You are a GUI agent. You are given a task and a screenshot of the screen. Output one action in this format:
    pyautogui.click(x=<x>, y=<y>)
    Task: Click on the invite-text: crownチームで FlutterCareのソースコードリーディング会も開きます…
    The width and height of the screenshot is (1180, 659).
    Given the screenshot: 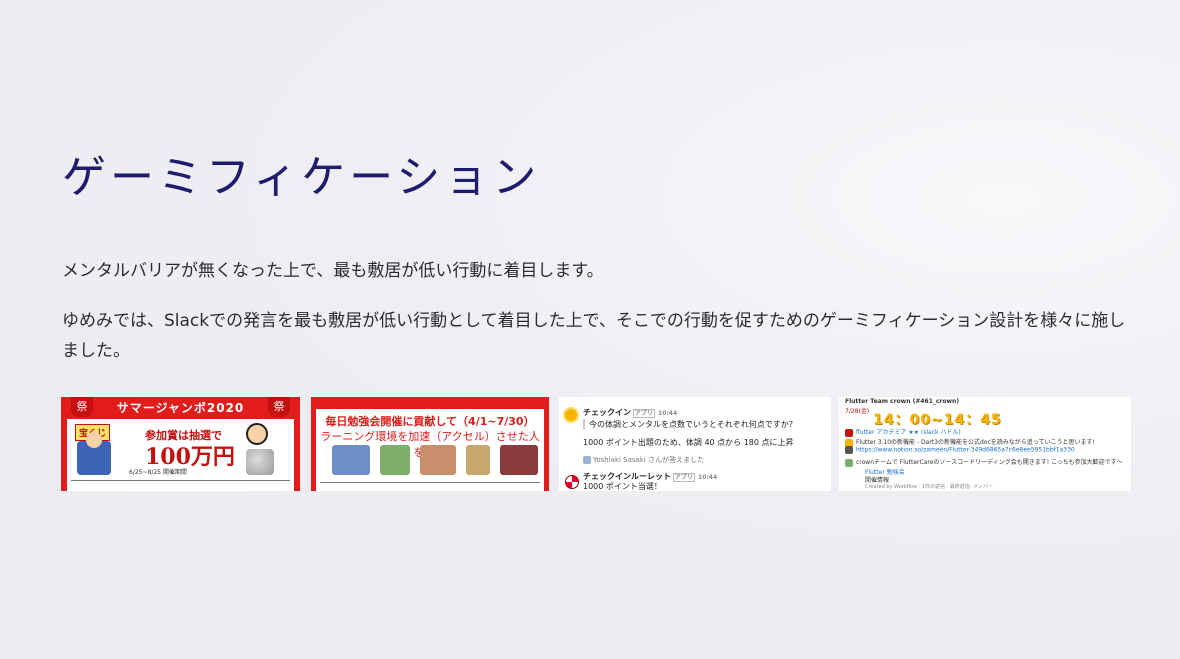 What is the action you would take?
    pyautogui.click(x=989, y=462)
    